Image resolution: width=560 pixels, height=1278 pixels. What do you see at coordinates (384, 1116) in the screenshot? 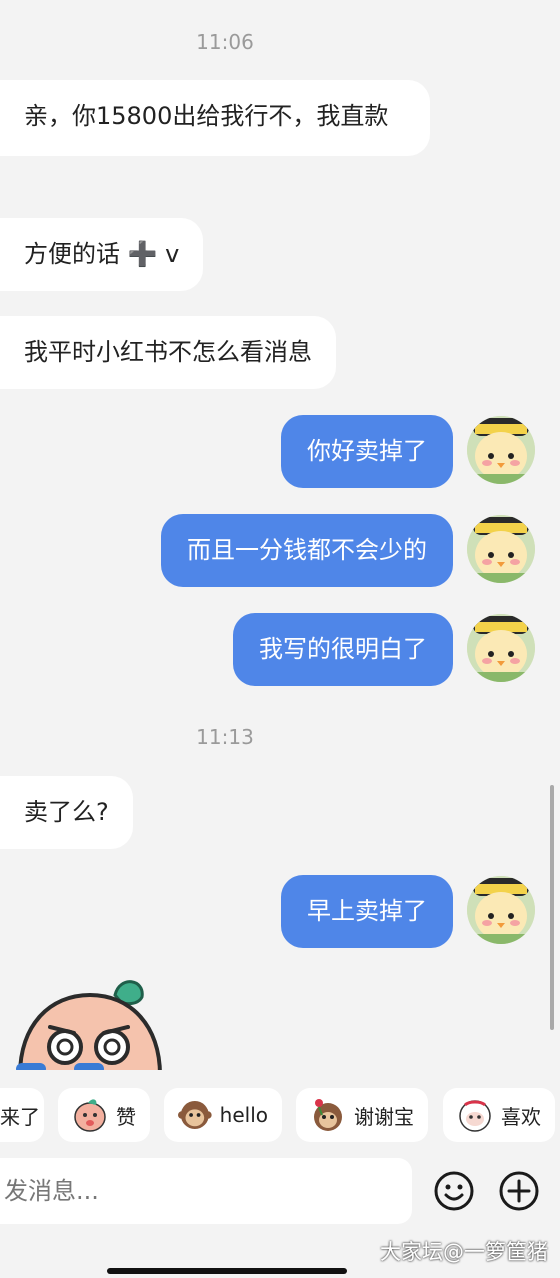
I see `quick-reply-label: 谢谢宝` at bounding box center [384, 1116].